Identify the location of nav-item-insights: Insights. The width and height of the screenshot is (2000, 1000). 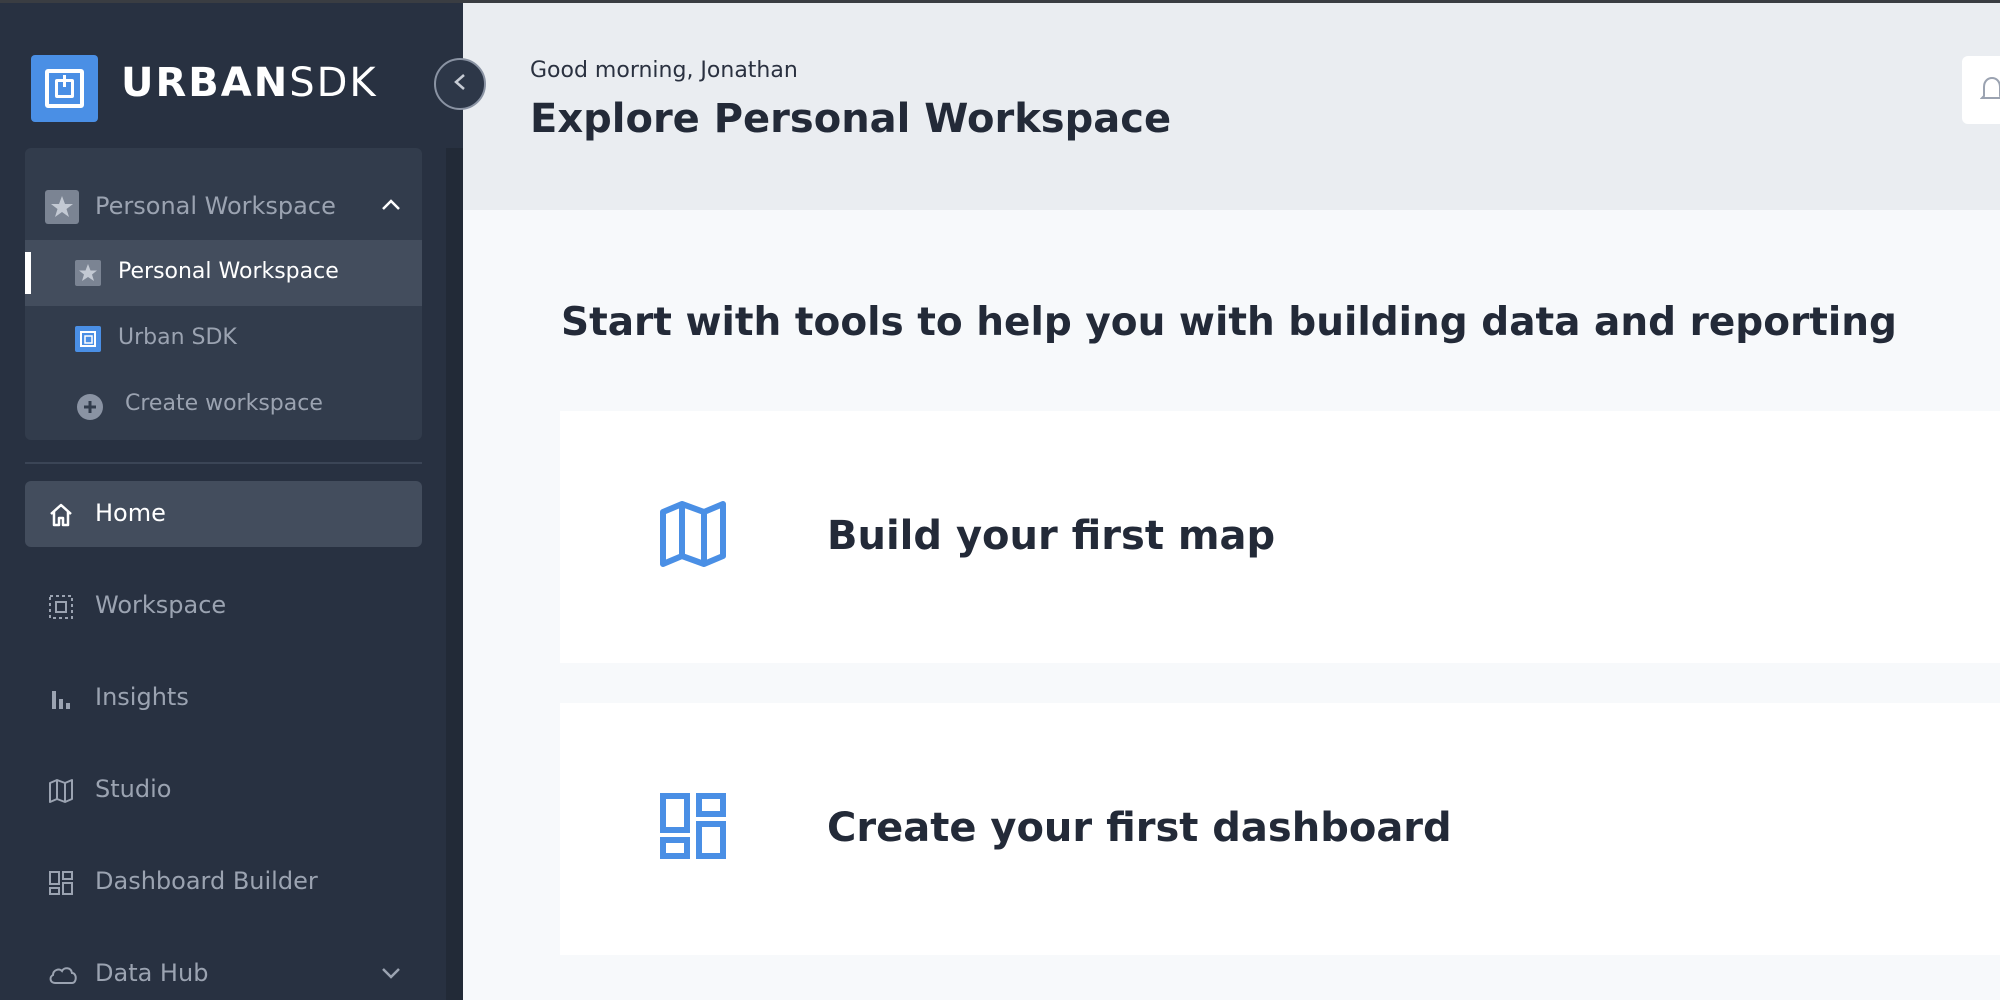
(223, 698).